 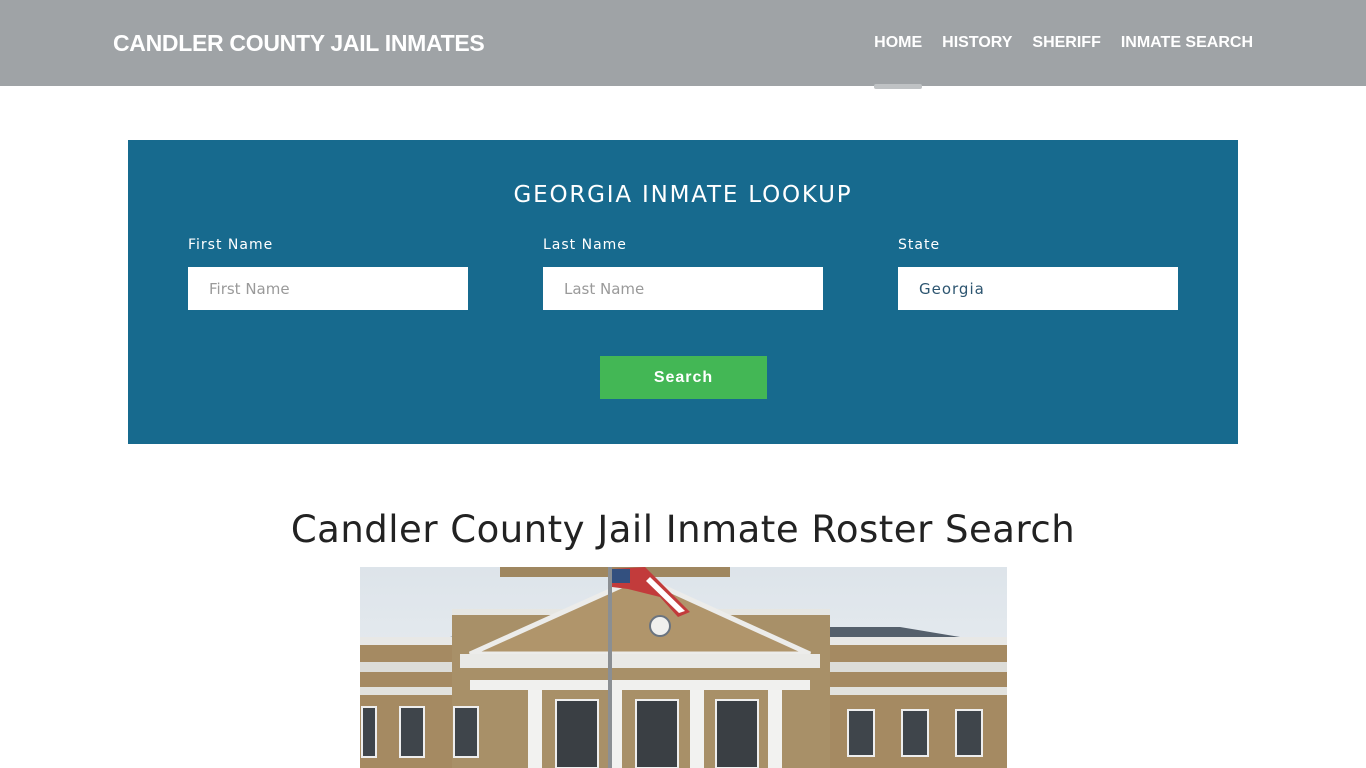 I want to click on first-name-input, so click(x=328, y=288).